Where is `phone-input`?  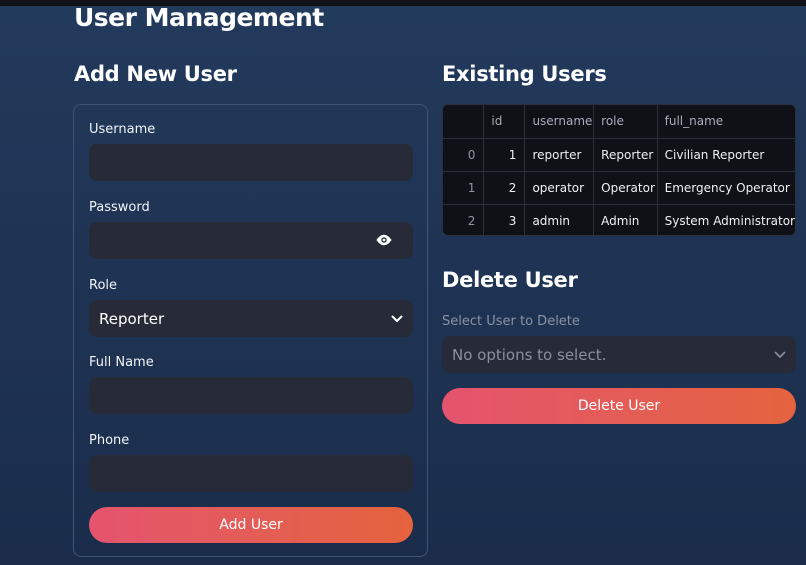
phone-input is located at coordinates (251, 473).